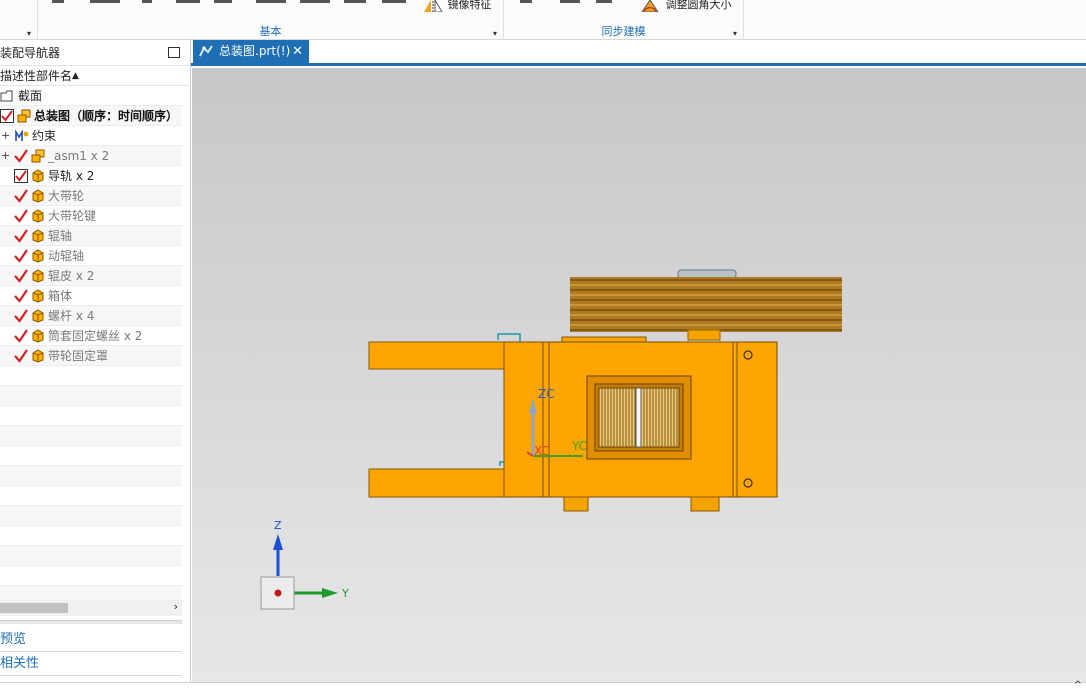 The height and width of the screenshot is (692, 1086). I want to click on tree-row: 筒套固定螺丝 x 2, so click(91, 336).